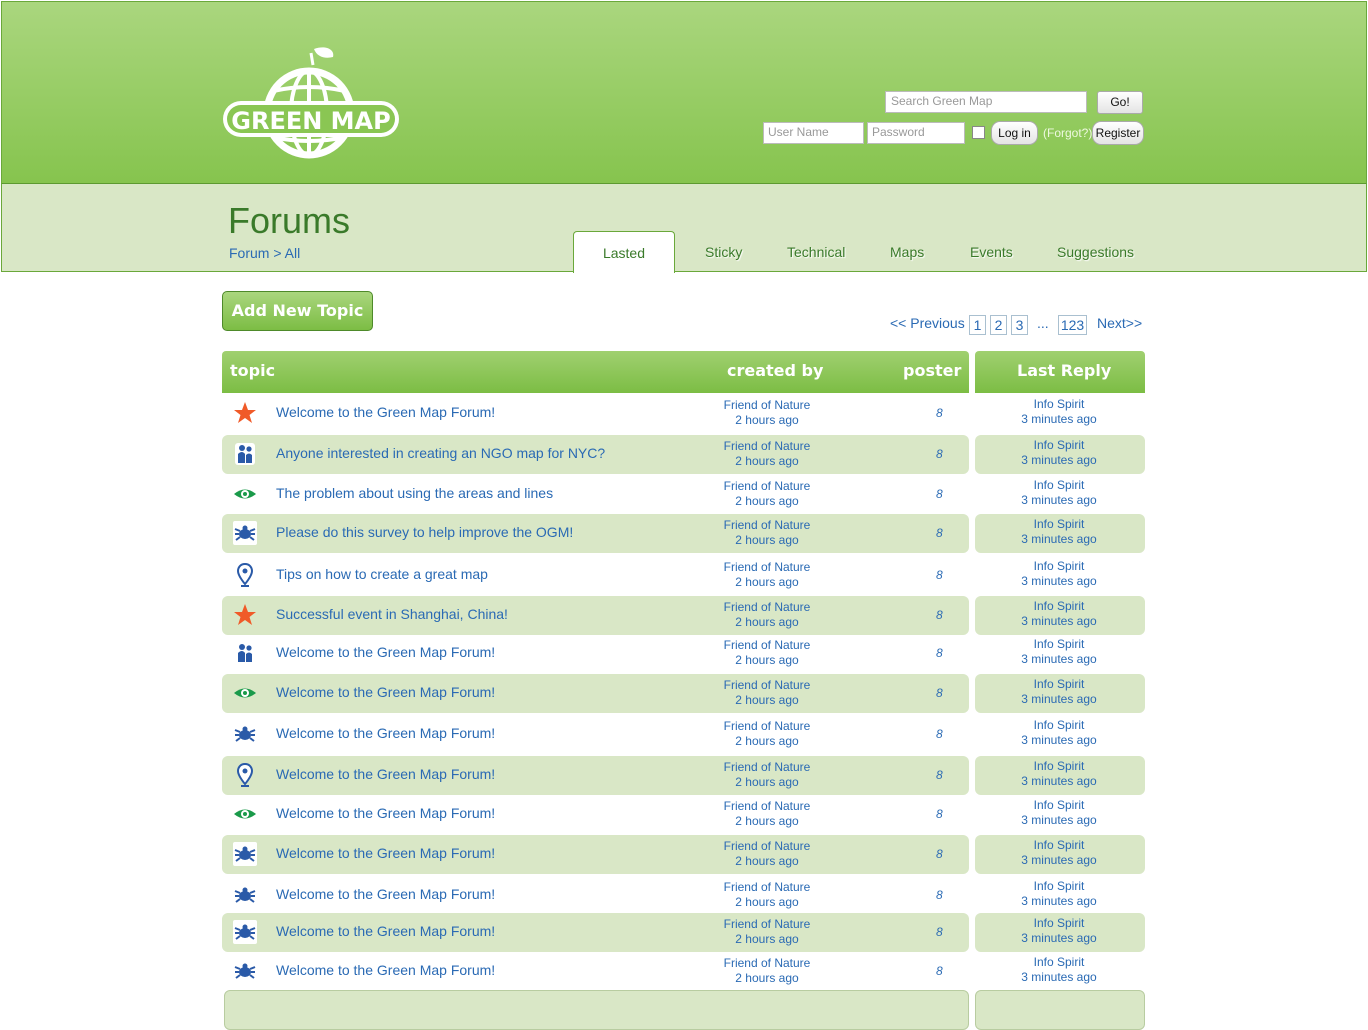 The width and height of the screenshot is (1368, 1030). Describe the element at coordinates (907, 252) in the screenshot. I see `tab-maps: Maps` at that location.